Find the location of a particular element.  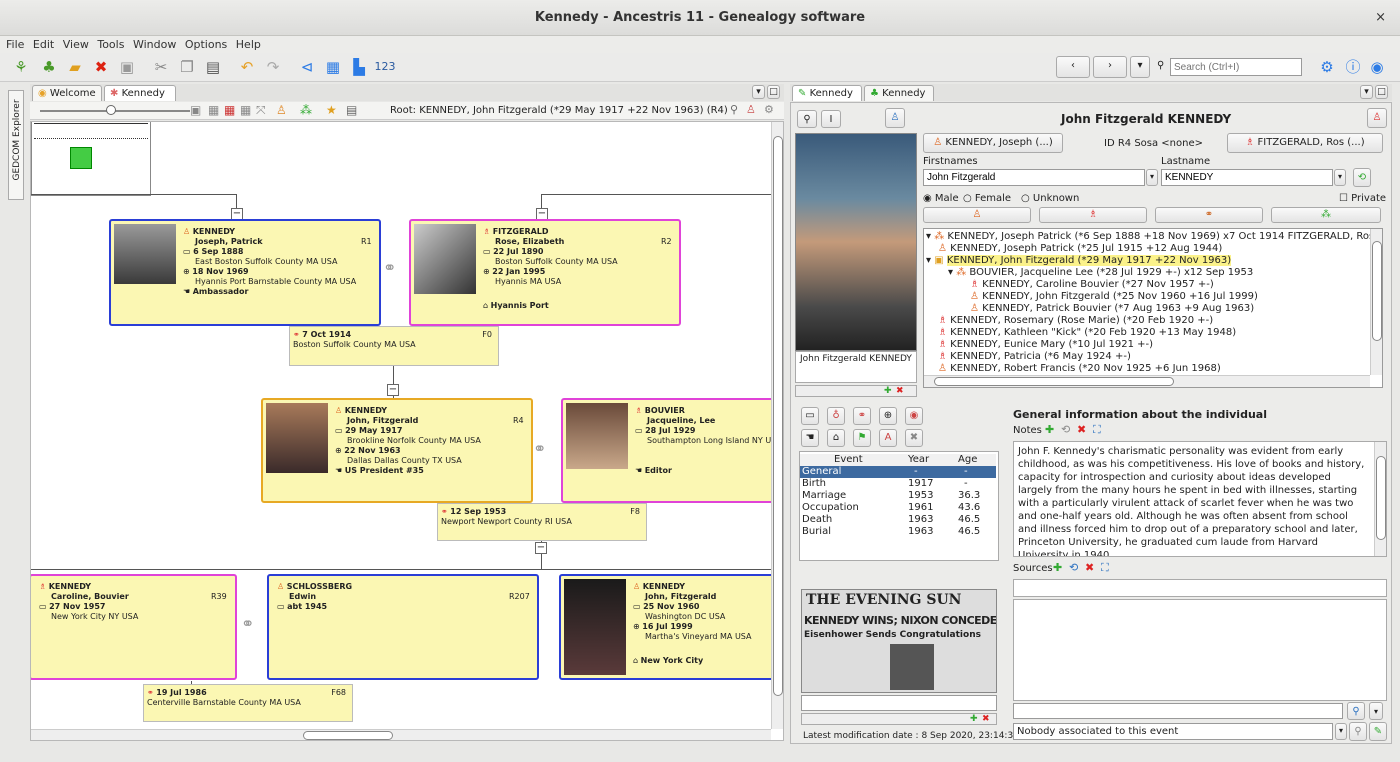

sex-unknown-radio: ○ Unknown is located at coordinates (1050, 198).